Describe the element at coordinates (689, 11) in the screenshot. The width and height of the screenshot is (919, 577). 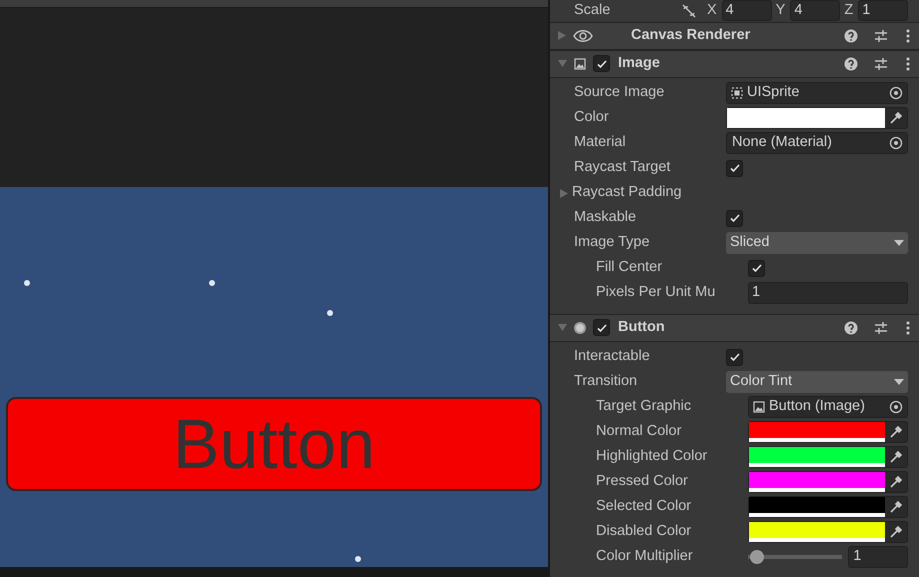
I see `unlinked-chain-icon` at that location.